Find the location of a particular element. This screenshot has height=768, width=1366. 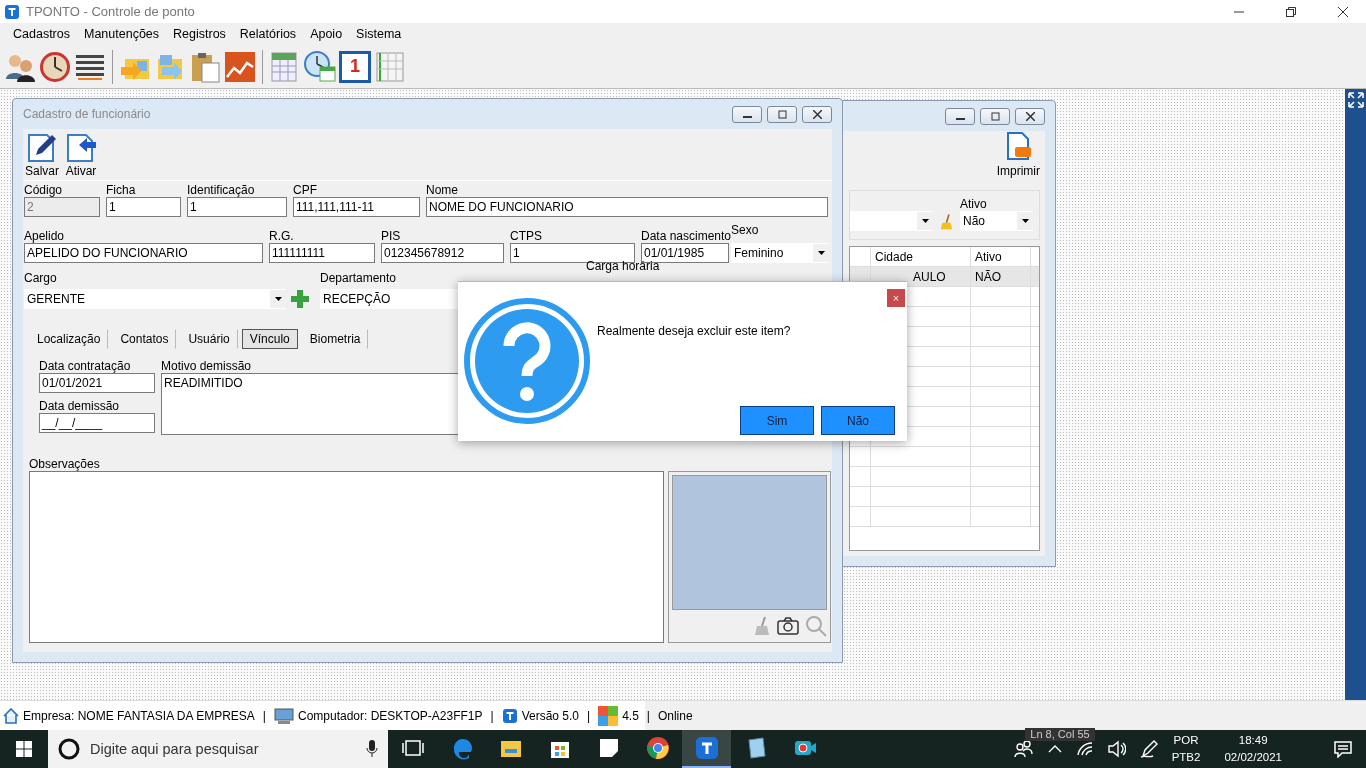

field-label: CPF is located at coordinates (305, 190).